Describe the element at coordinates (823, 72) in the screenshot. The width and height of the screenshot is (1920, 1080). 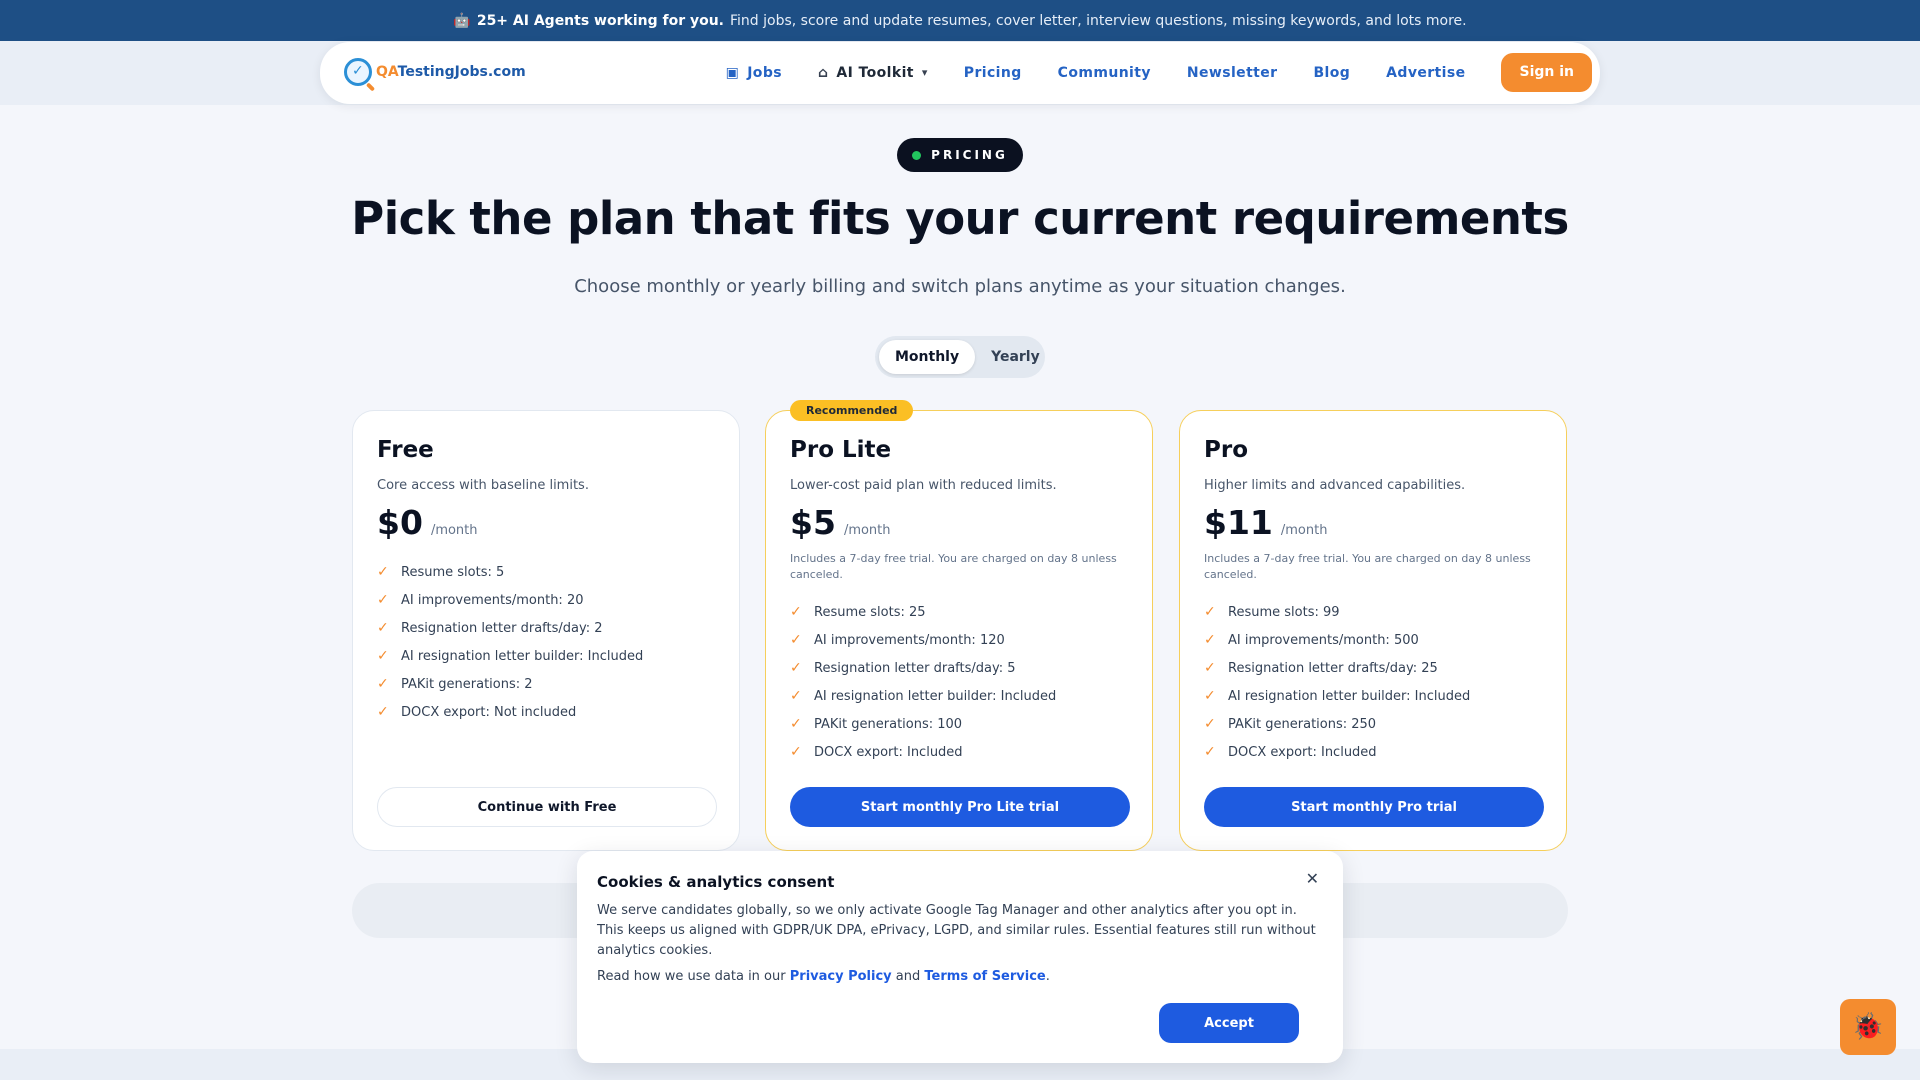
I see `robot-icon: ⌂` at that location.